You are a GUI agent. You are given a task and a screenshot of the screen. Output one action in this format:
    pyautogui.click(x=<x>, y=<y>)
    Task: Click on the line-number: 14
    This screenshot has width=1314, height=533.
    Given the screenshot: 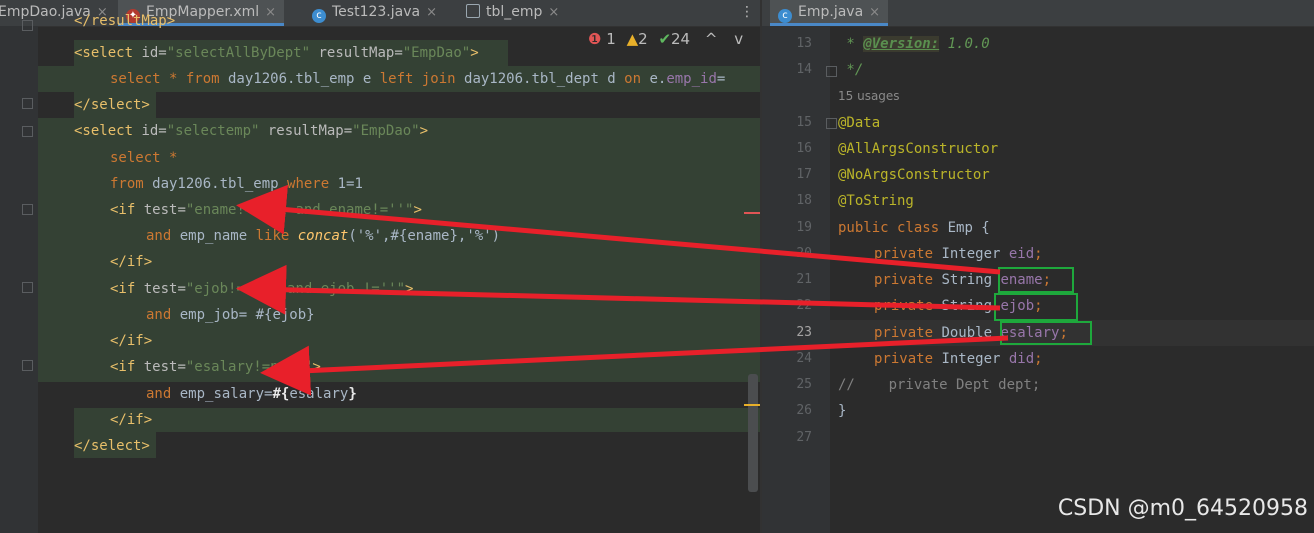 What is the action you would take?
    pyautogui.click(x=804, y=69)
    